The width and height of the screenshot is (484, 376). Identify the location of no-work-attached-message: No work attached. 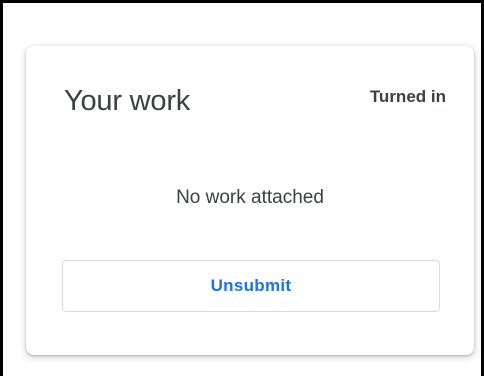
(250, 197).